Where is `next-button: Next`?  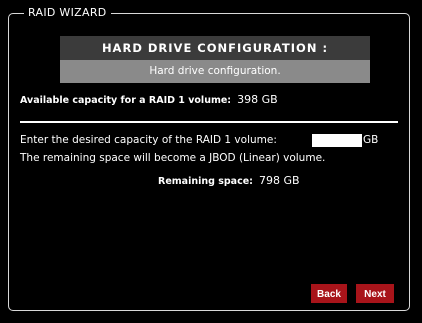
next-button: Next is located at coordinates (375, 293).